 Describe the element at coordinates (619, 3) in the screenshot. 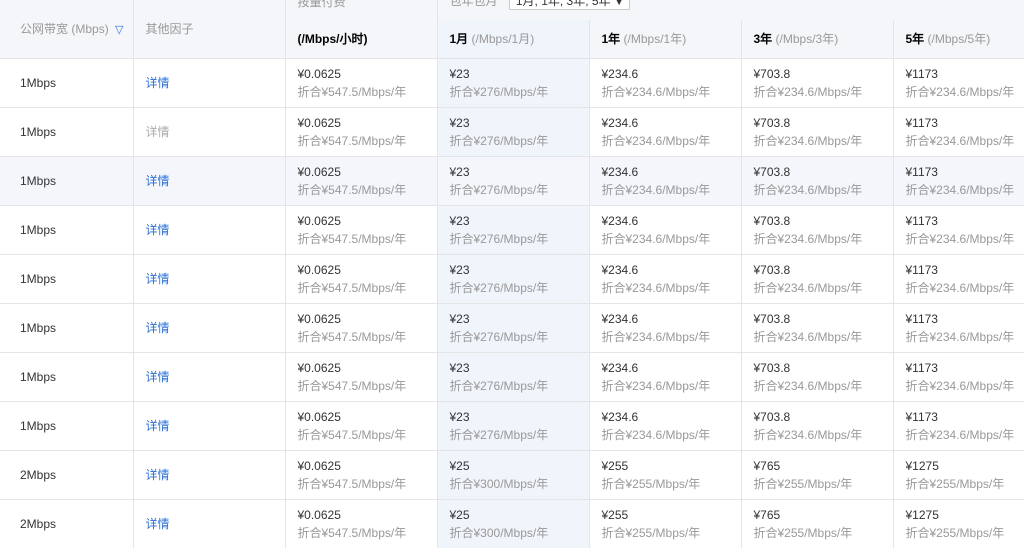

I see `chevron-down-icon: ▼` at that location.